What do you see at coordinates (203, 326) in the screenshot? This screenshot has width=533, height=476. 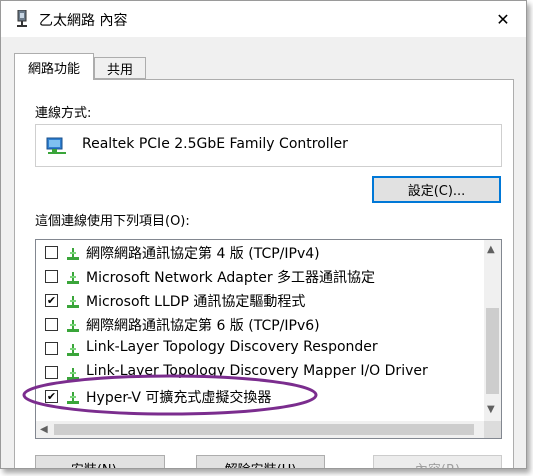 I see `item-label: 網際網路通訊協定第 6 版 (TCP/IPv6)` at bounding box center [203, 326].